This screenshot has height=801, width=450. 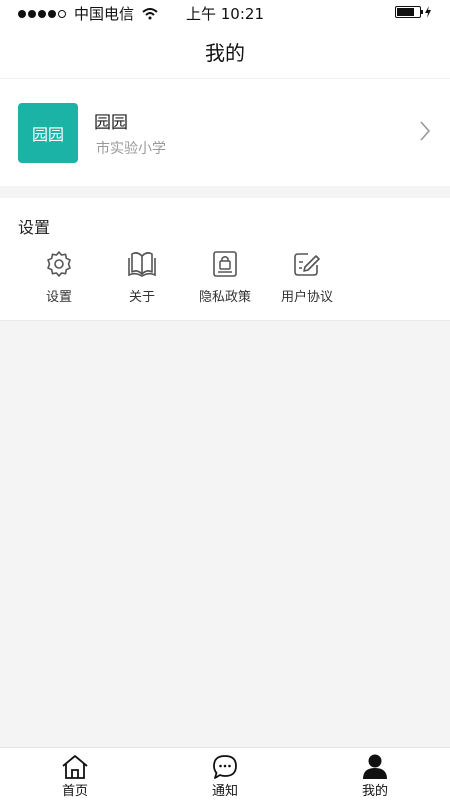 I want to click on settings-item-settings: 设置, so click(x=59, y=278).